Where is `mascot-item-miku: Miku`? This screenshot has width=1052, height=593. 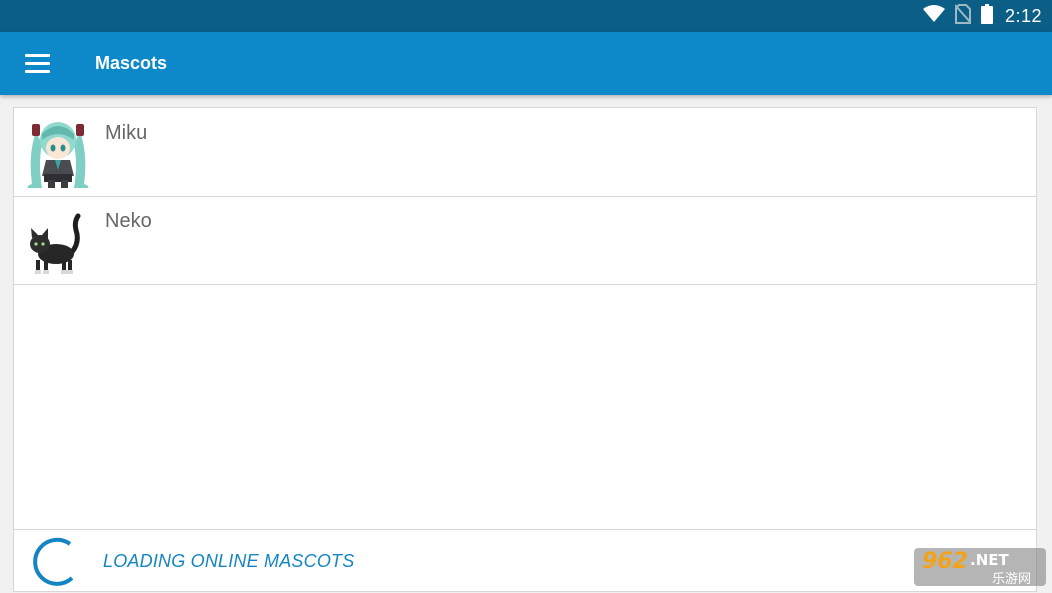 mascot-item-miku: Miku is located at coordinates (525, 152).